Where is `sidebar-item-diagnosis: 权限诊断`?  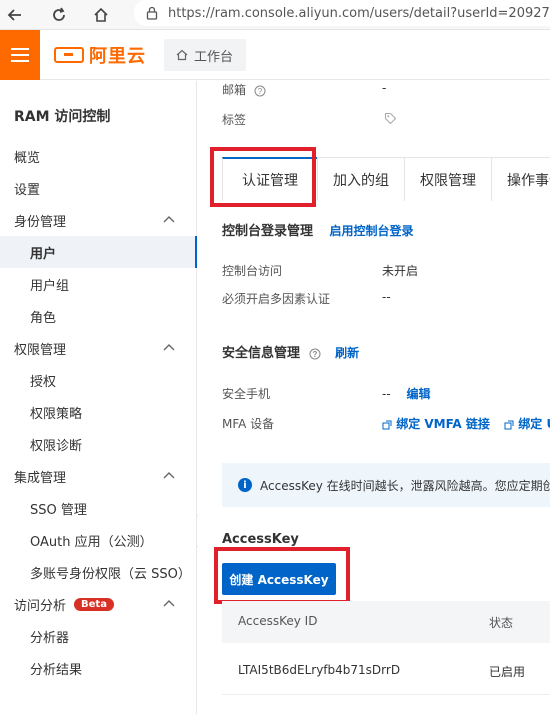
sidebar-item-diagnosis: 权限诊断 is located at coordinates (98, 444).